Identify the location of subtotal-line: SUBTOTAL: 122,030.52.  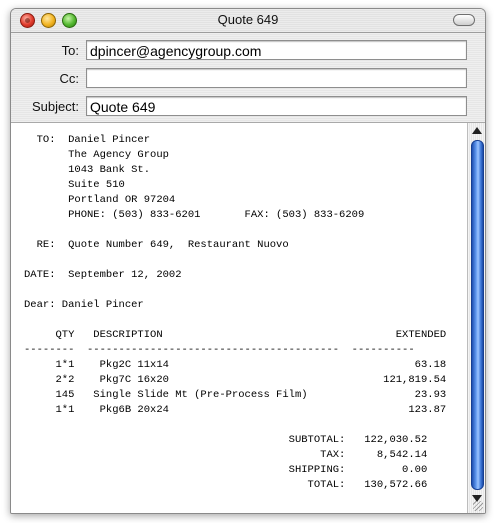
(226, 440).